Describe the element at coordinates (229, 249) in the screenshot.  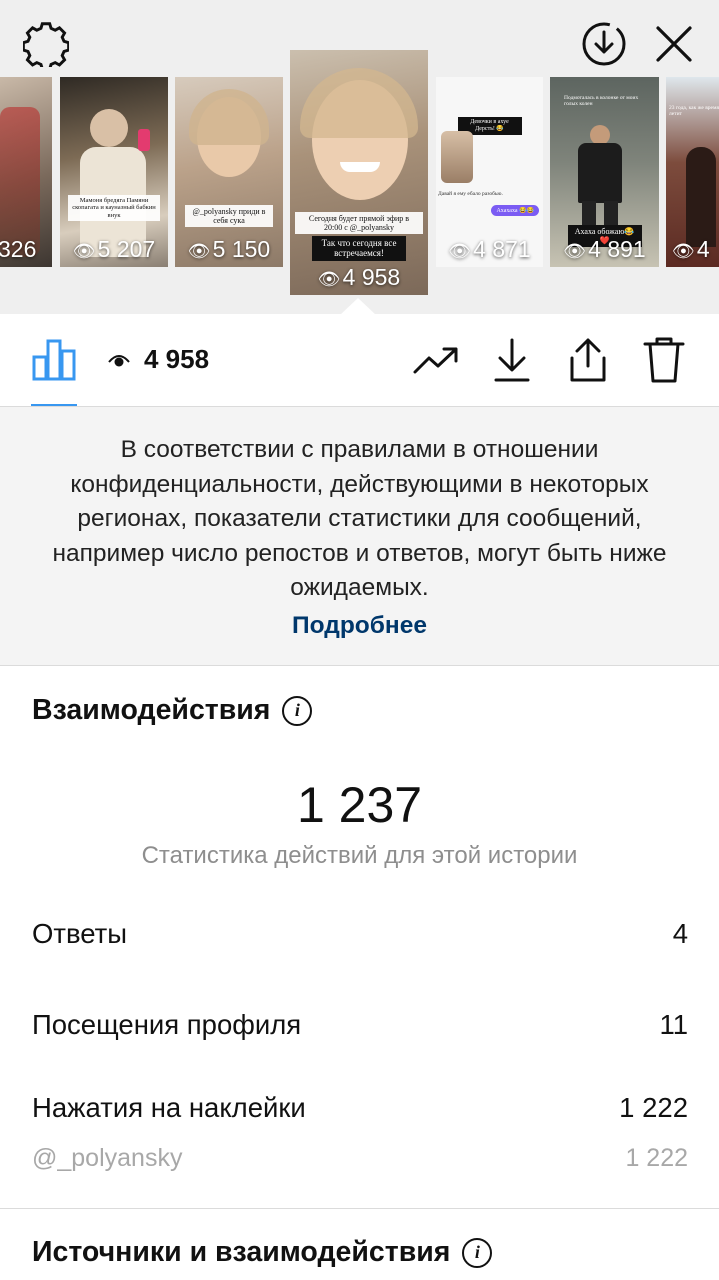
I see `story-views: 👁5 150` at that location.